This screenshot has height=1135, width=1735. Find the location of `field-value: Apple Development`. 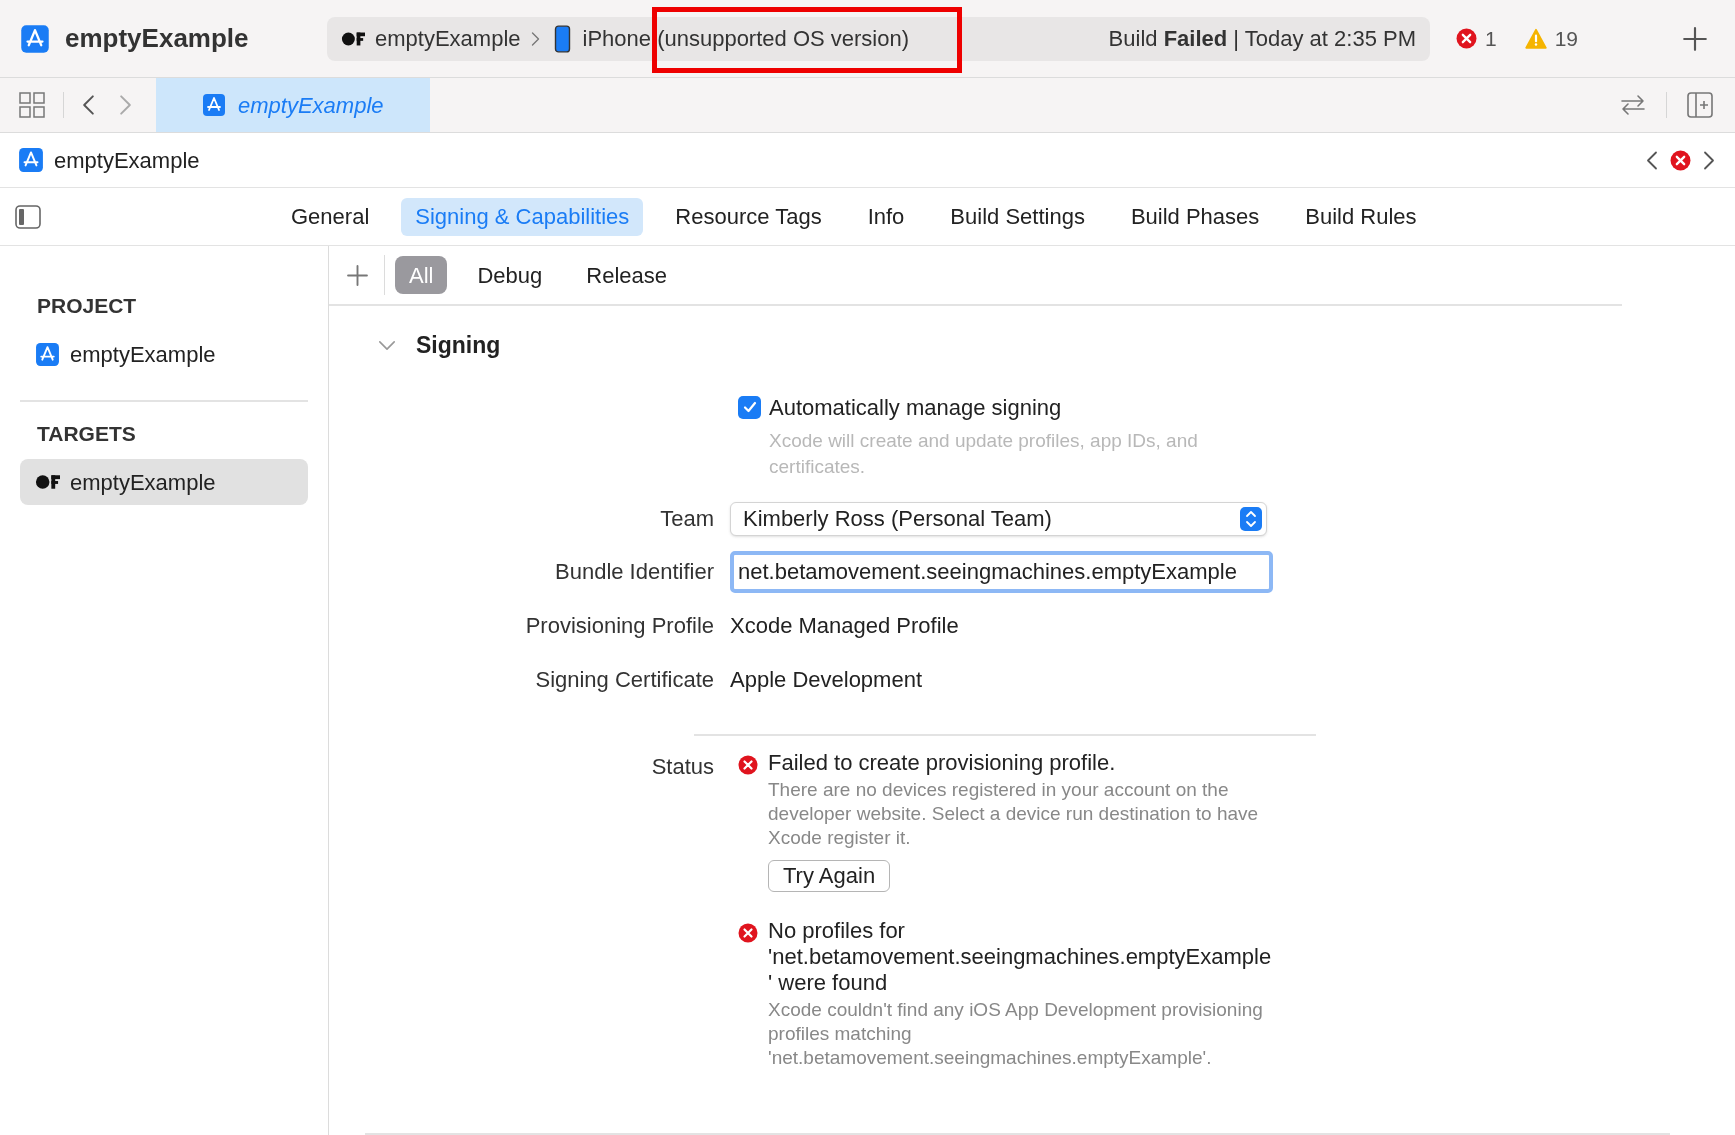

field-value: Apple Development is located at coordinates (826, 680).